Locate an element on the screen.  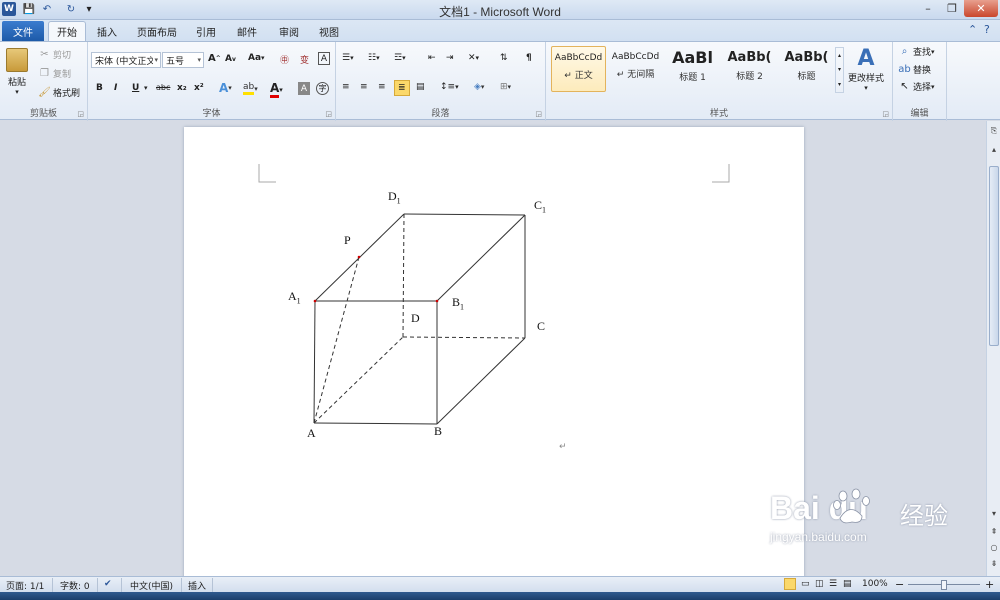
zoom-level: 100% is located at coordinates (875, 584).